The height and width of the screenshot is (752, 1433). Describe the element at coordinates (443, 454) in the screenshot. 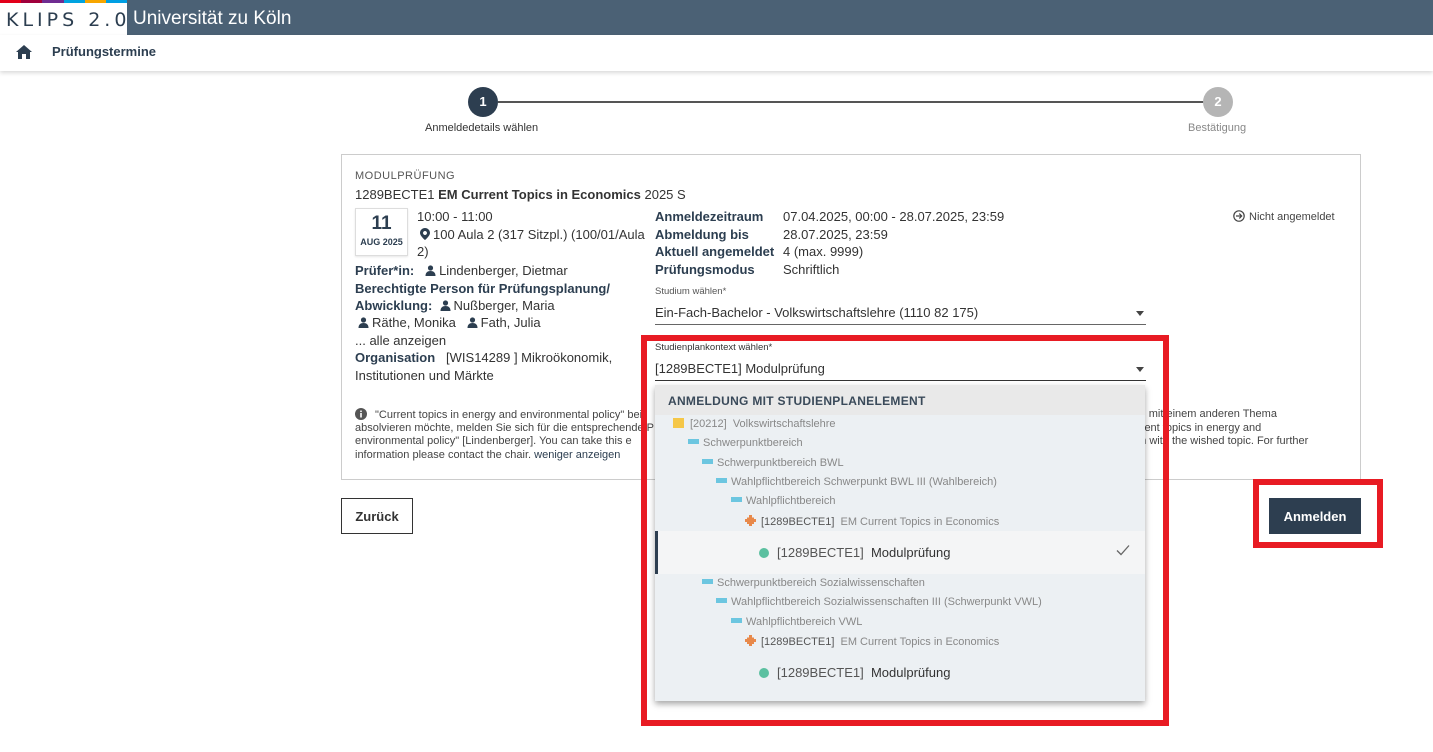

I see `info-line-4-text: information please contact the chair.` at that location.